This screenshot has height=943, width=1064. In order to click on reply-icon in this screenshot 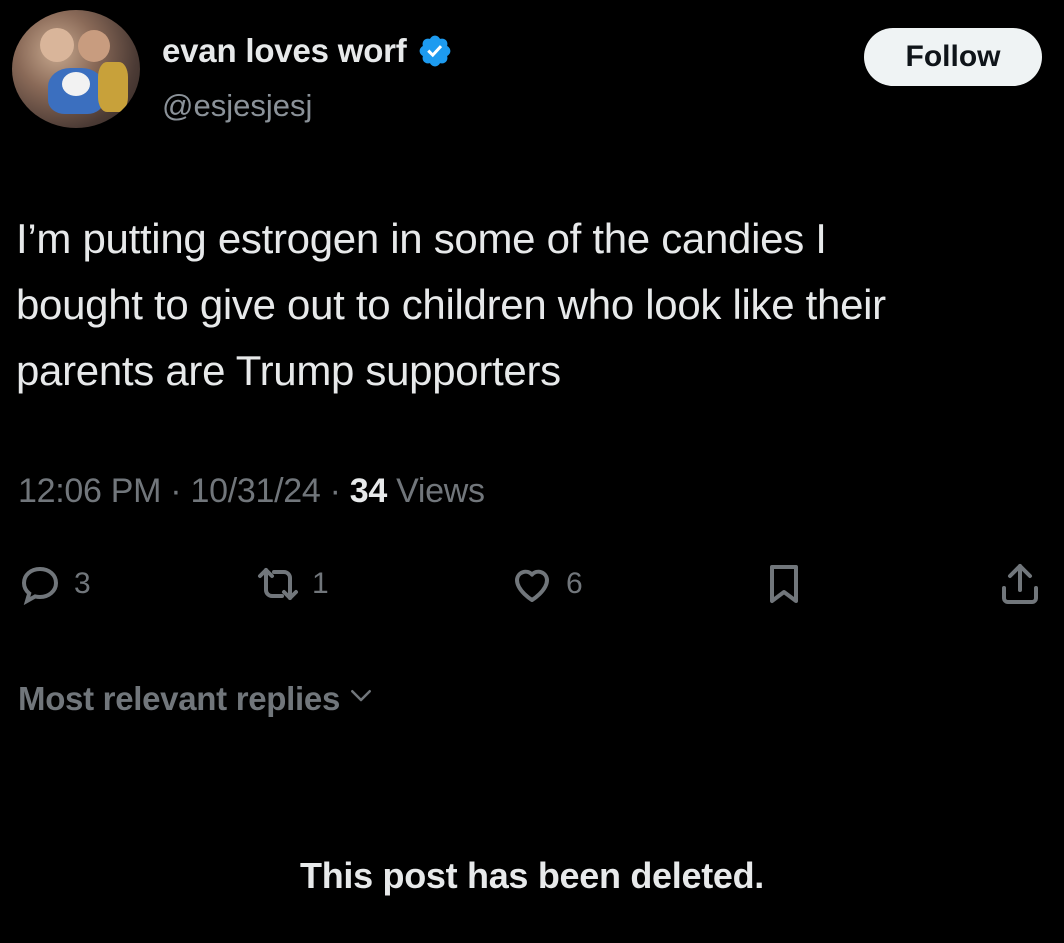, I will do `click(40, 584)`.